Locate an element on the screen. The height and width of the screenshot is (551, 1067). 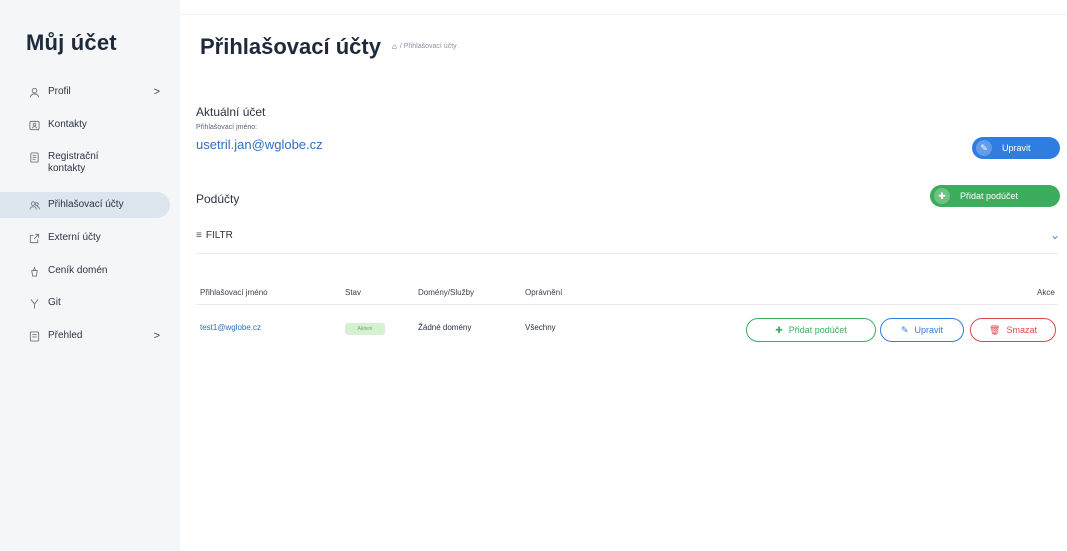
git-branch-icon is located at coordinates (34, 303).